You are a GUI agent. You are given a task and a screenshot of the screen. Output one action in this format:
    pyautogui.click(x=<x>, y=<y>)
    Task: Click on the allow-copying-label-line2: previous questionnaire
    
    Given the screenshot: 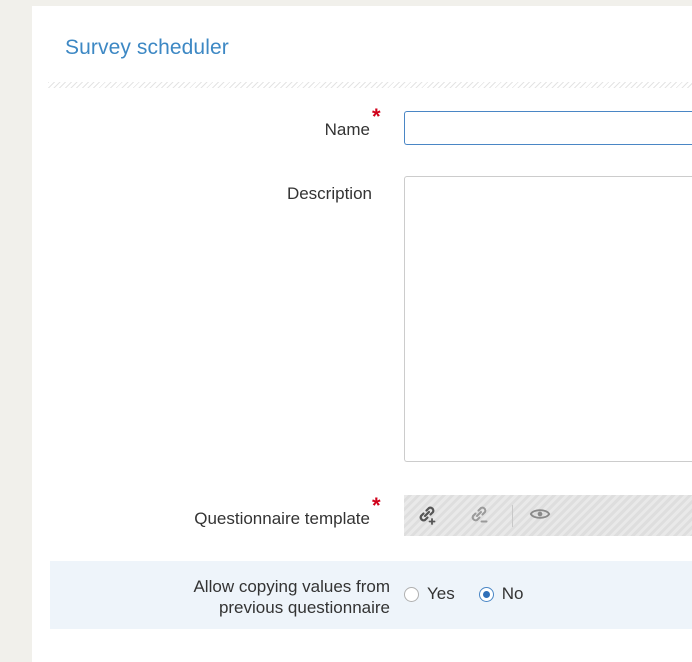 What is the action you would take?
    pyautogui.click(x=304, y=607)
    